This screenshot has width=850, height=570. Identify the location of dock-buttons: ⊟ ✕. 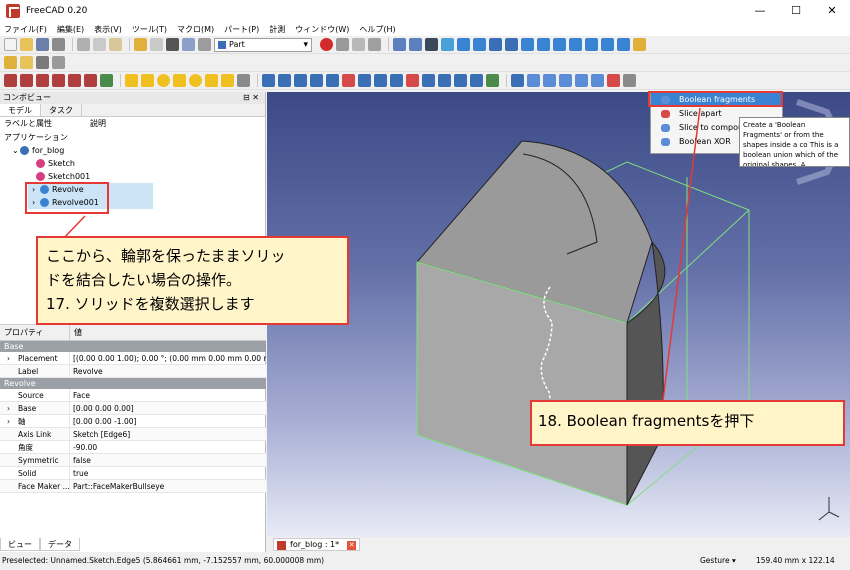
(251, 98).